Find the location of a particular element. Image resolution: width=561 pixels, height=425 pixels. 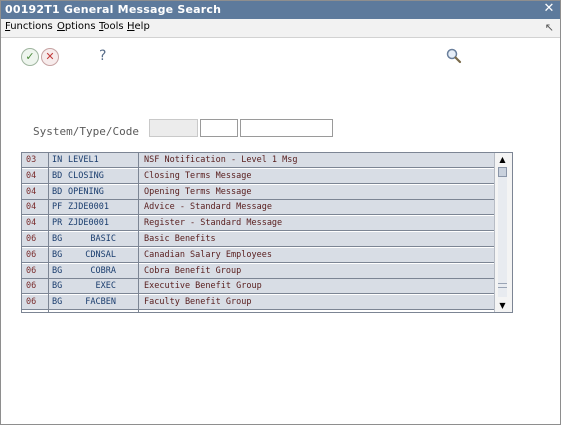

toolbar: ✓ ✕ ? is located at coordinates (280, 58).